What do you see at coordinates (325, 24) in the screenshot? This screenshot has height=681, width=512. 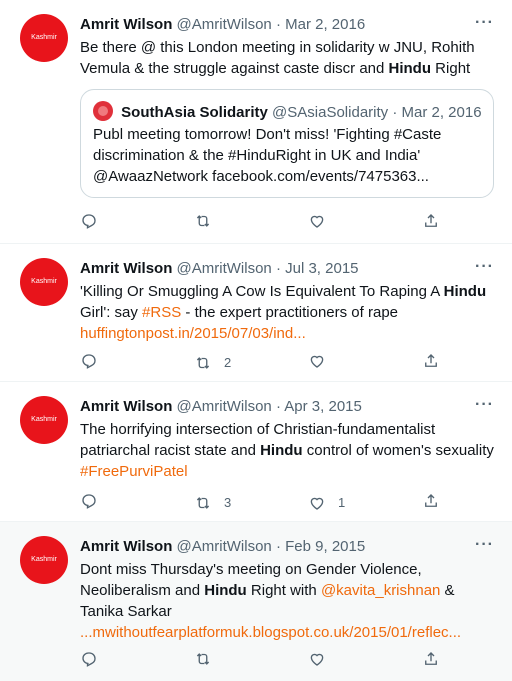 I see `tweet-date: Mar 2, 2016` at bounding box center [325, 24].